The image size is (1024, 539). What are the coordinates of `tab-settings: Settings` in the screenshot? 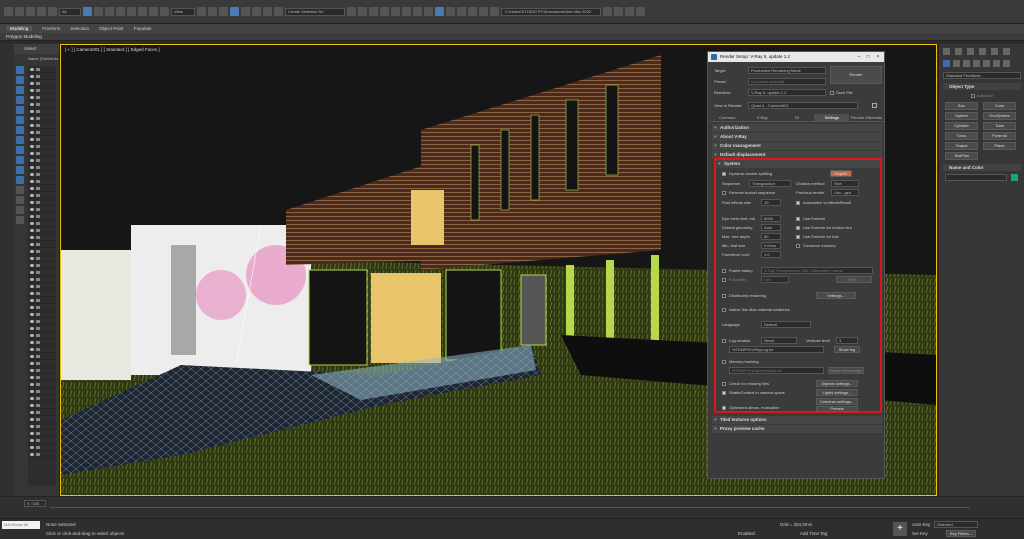 It's located at (832, 117).